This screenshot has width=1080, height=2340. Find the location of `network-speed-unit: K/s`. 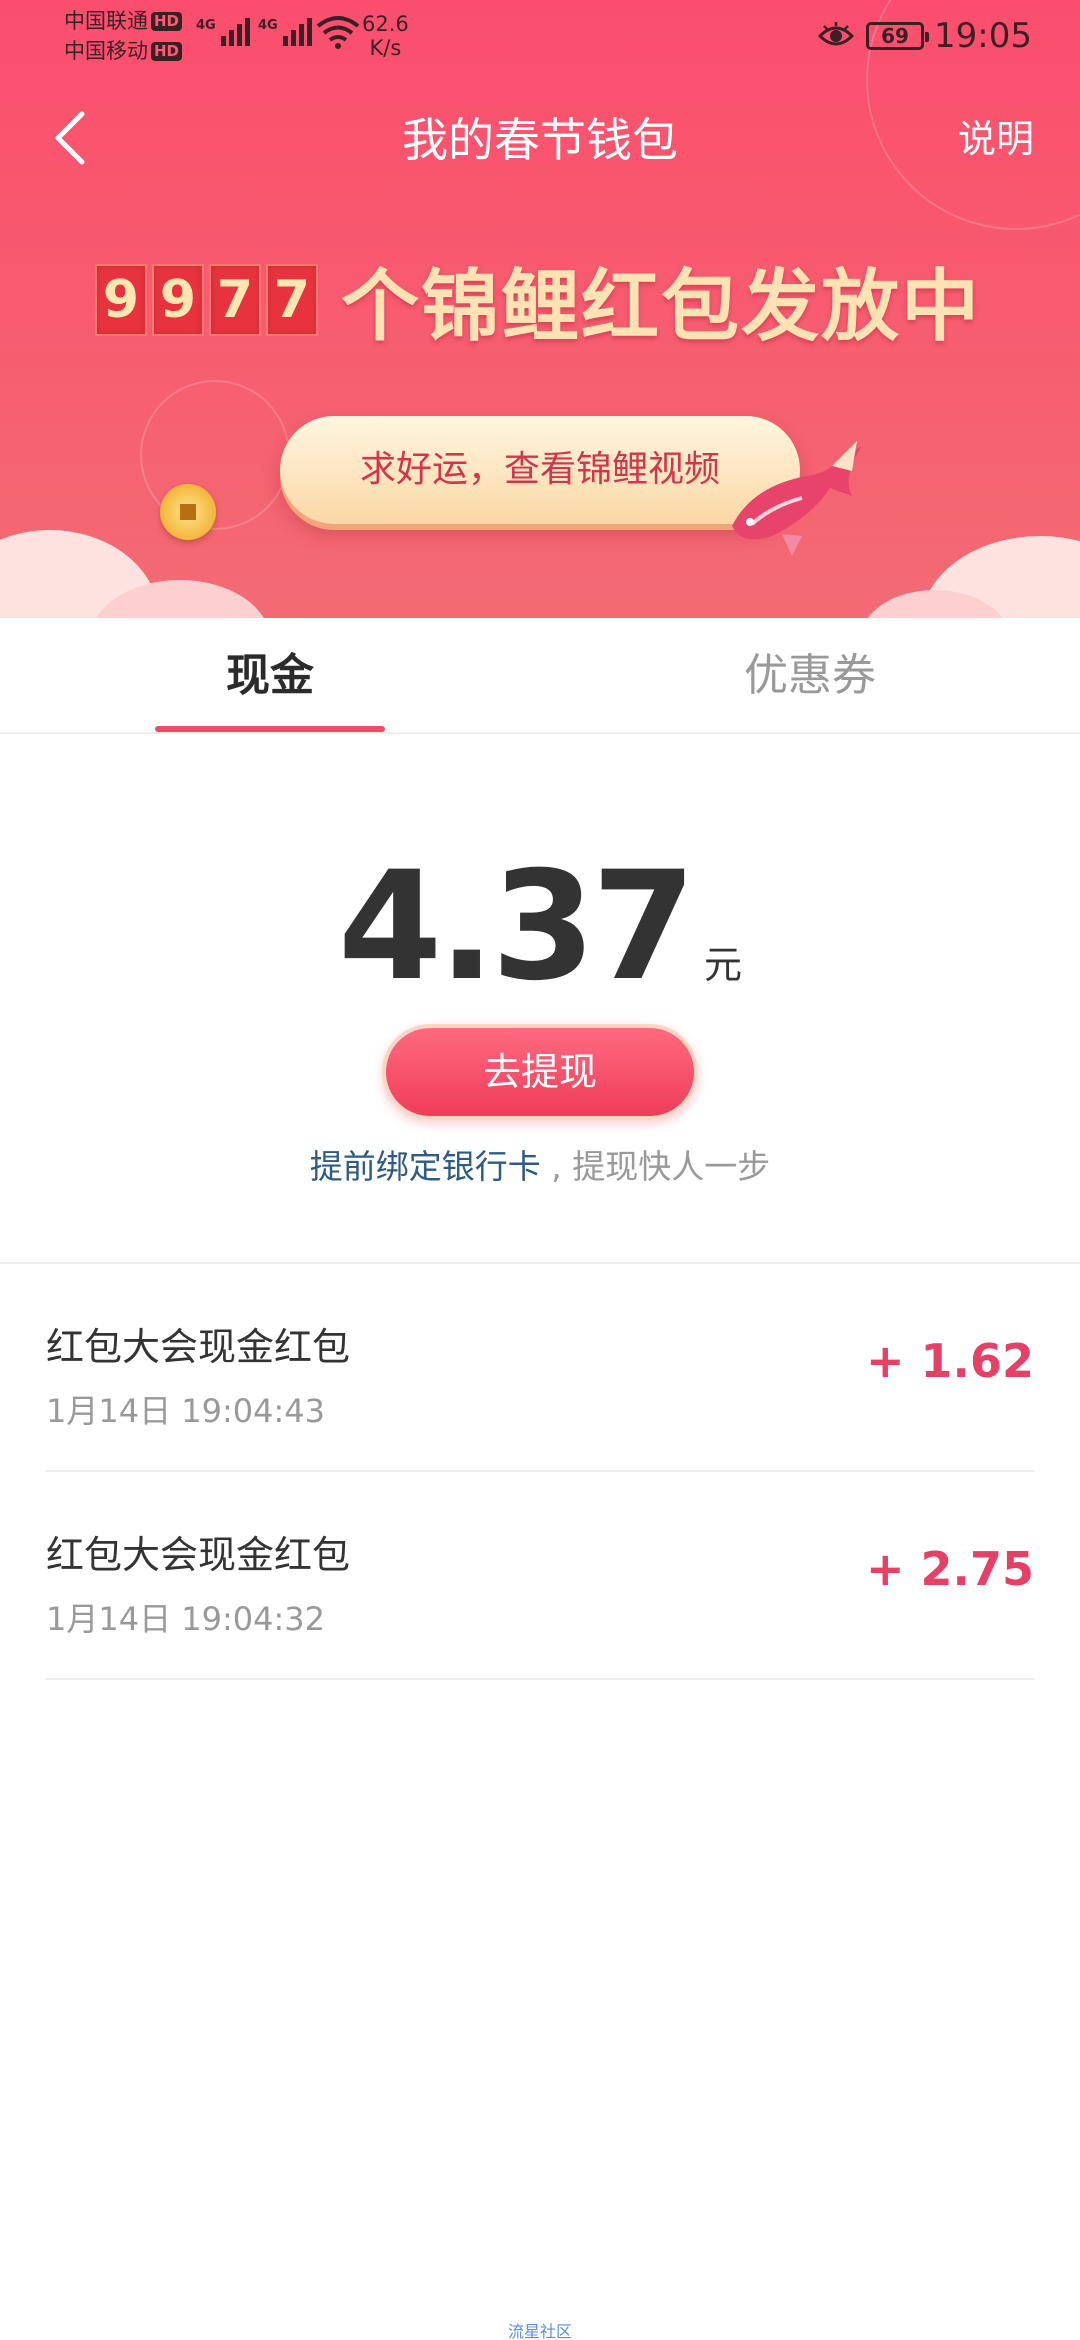

network-speed-unit: K/s is located at coordinates (385, 48).